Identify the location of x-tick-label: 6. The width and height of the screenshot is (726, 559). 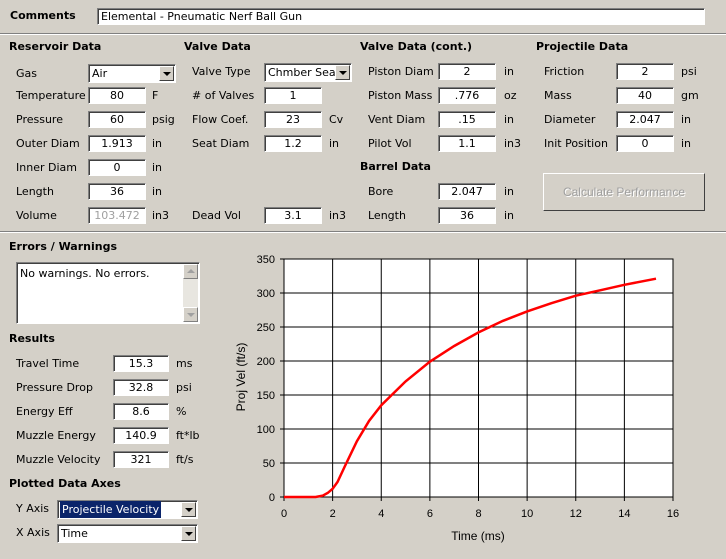
(430, 514).